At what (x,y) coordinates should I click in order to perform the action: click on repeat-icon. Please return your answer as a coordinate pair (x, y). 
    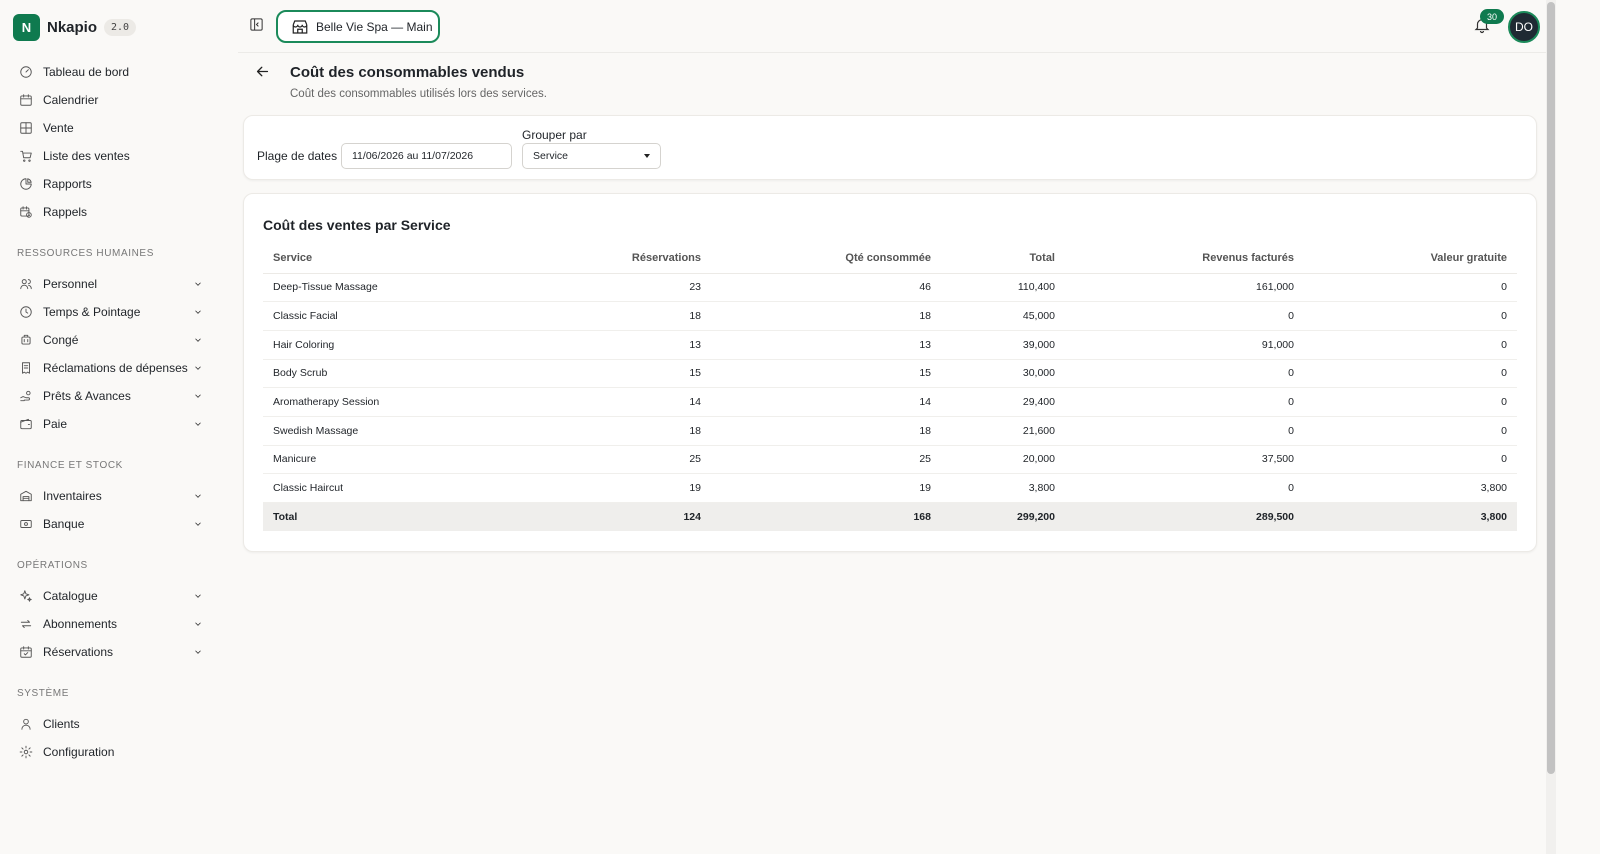
    Looking at the image, I should click on (26, 624).